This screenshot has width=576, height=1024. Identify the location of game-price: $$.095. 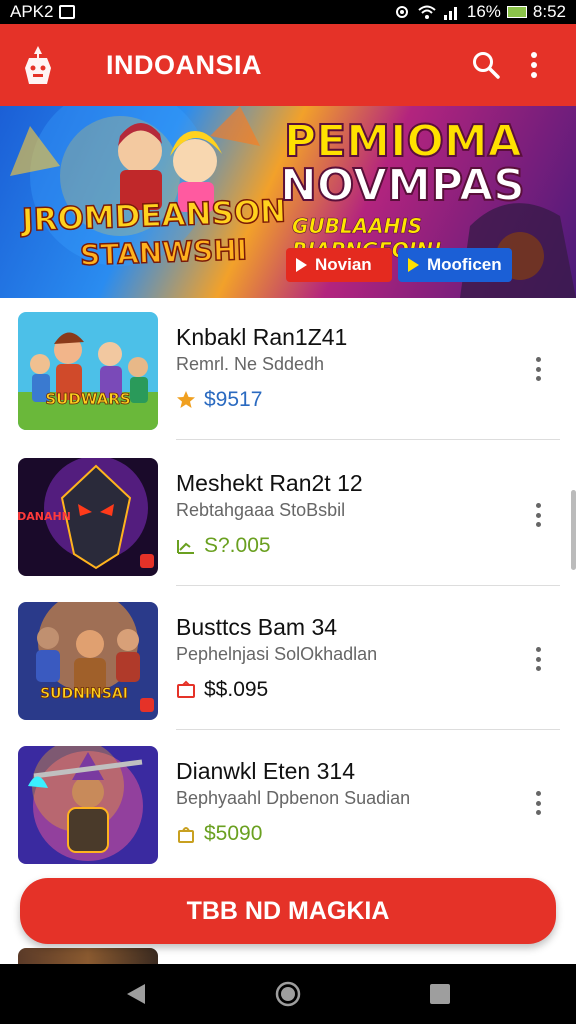
(236, 689).